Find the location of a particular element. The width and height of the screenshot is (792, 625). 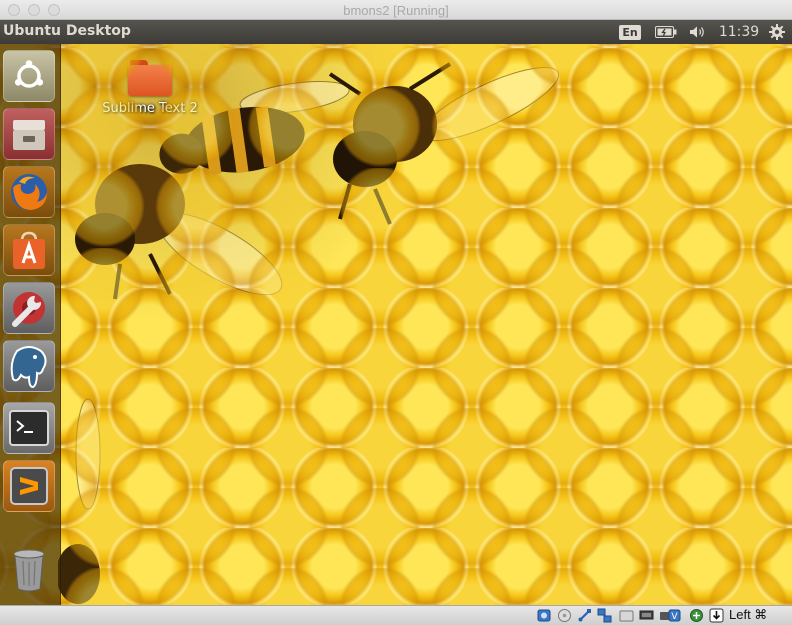

launcher-item-files is located at coordinates (29, 134).